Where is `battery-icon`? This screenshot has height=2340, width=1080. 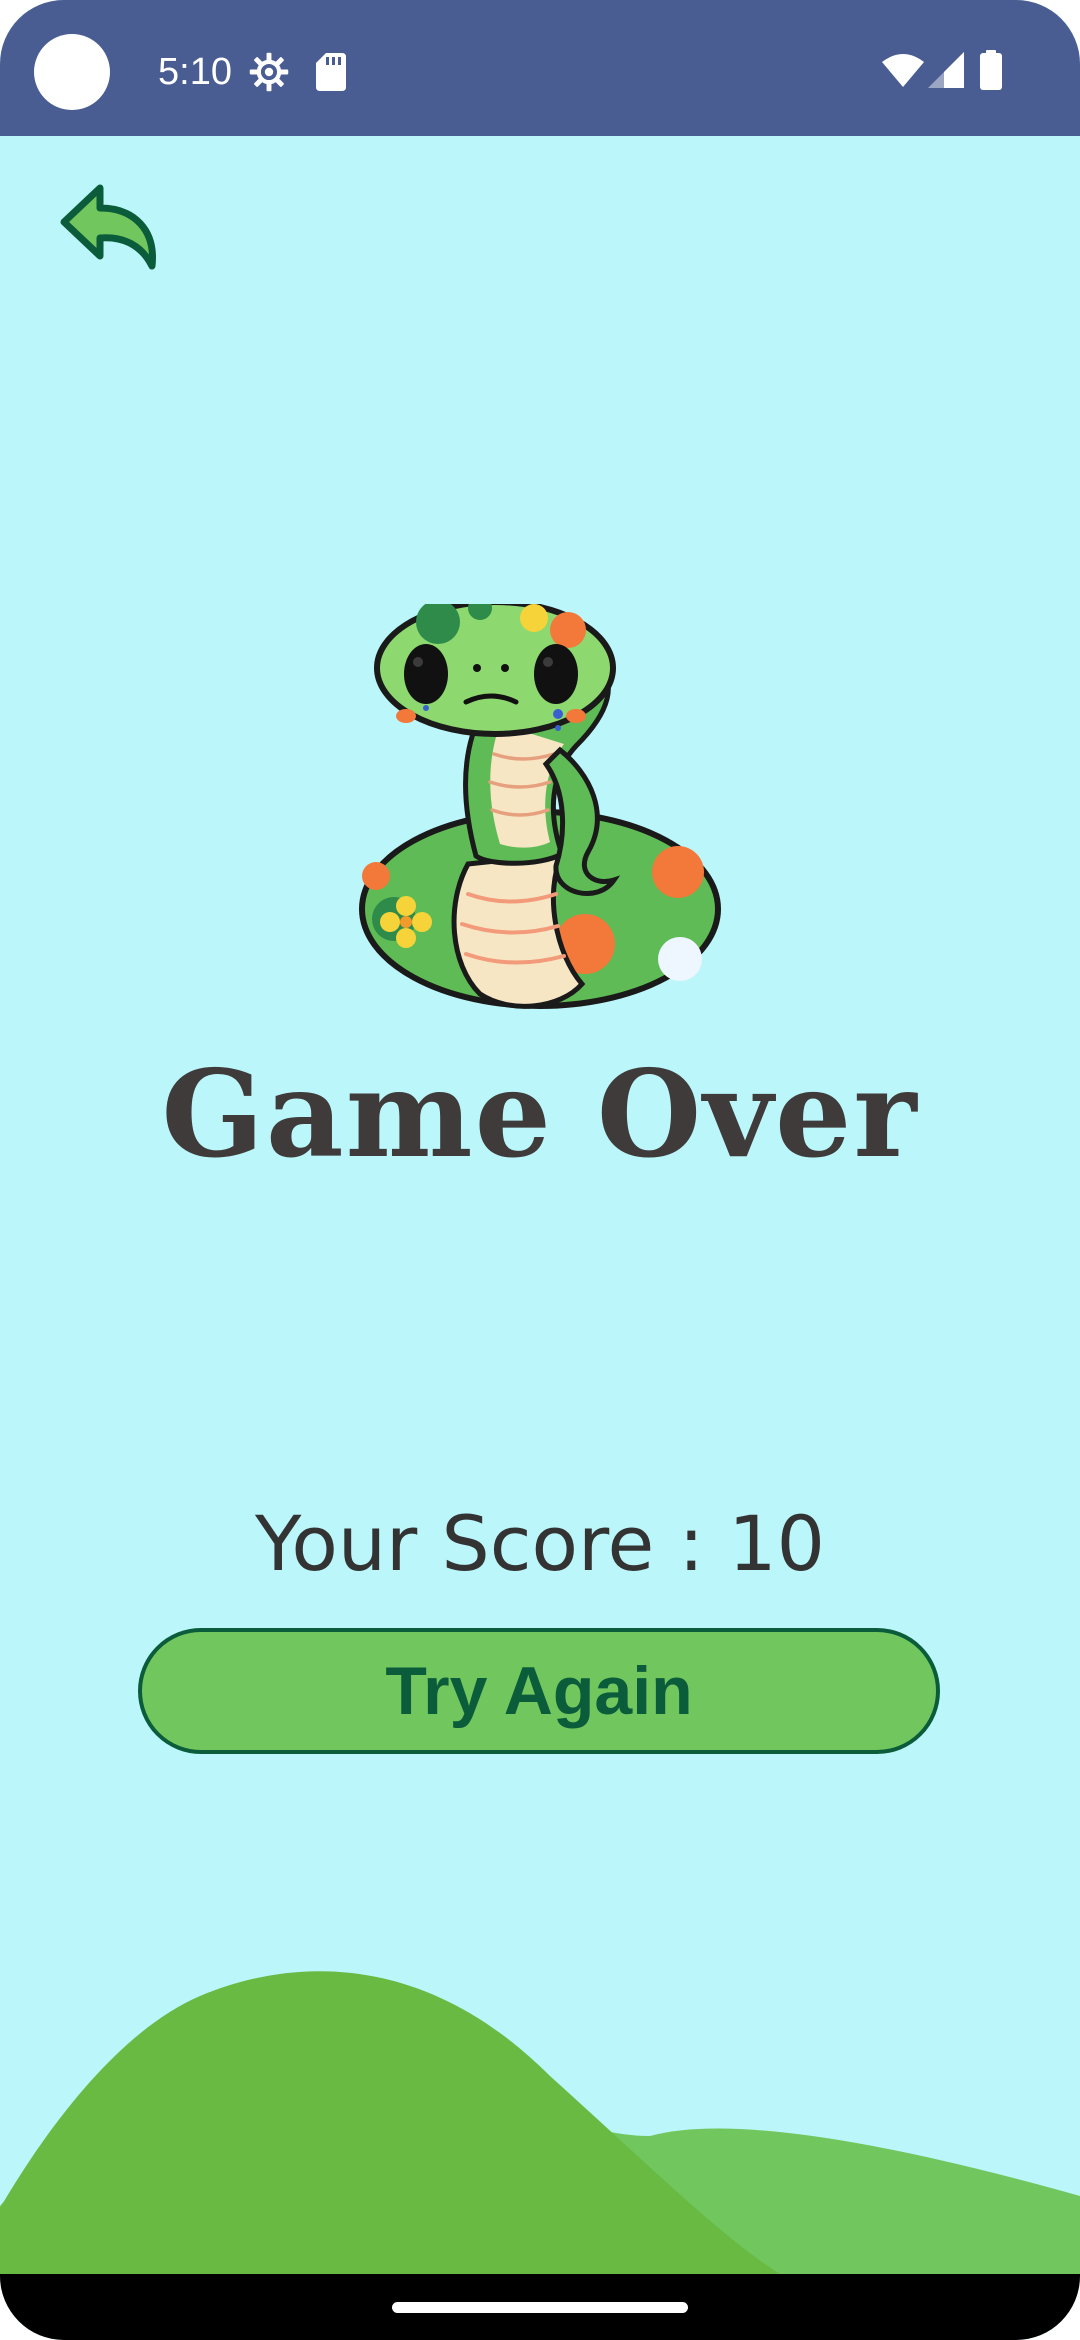
battery-icon is located at coordinates (991, 70).